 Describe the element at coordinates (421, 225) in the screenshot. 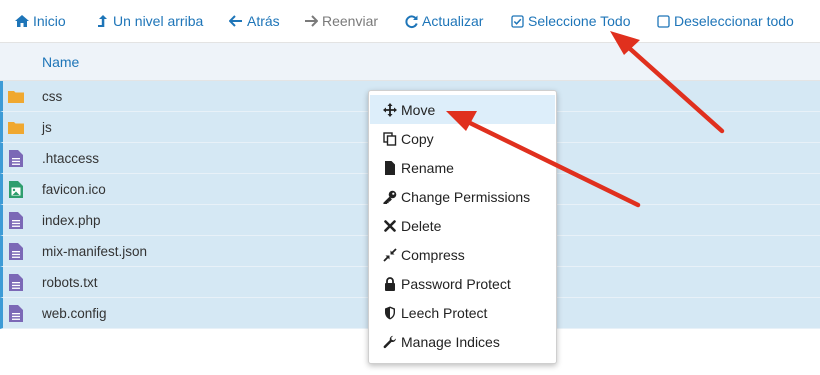

I see `menu-item-label: Delete` at that location.